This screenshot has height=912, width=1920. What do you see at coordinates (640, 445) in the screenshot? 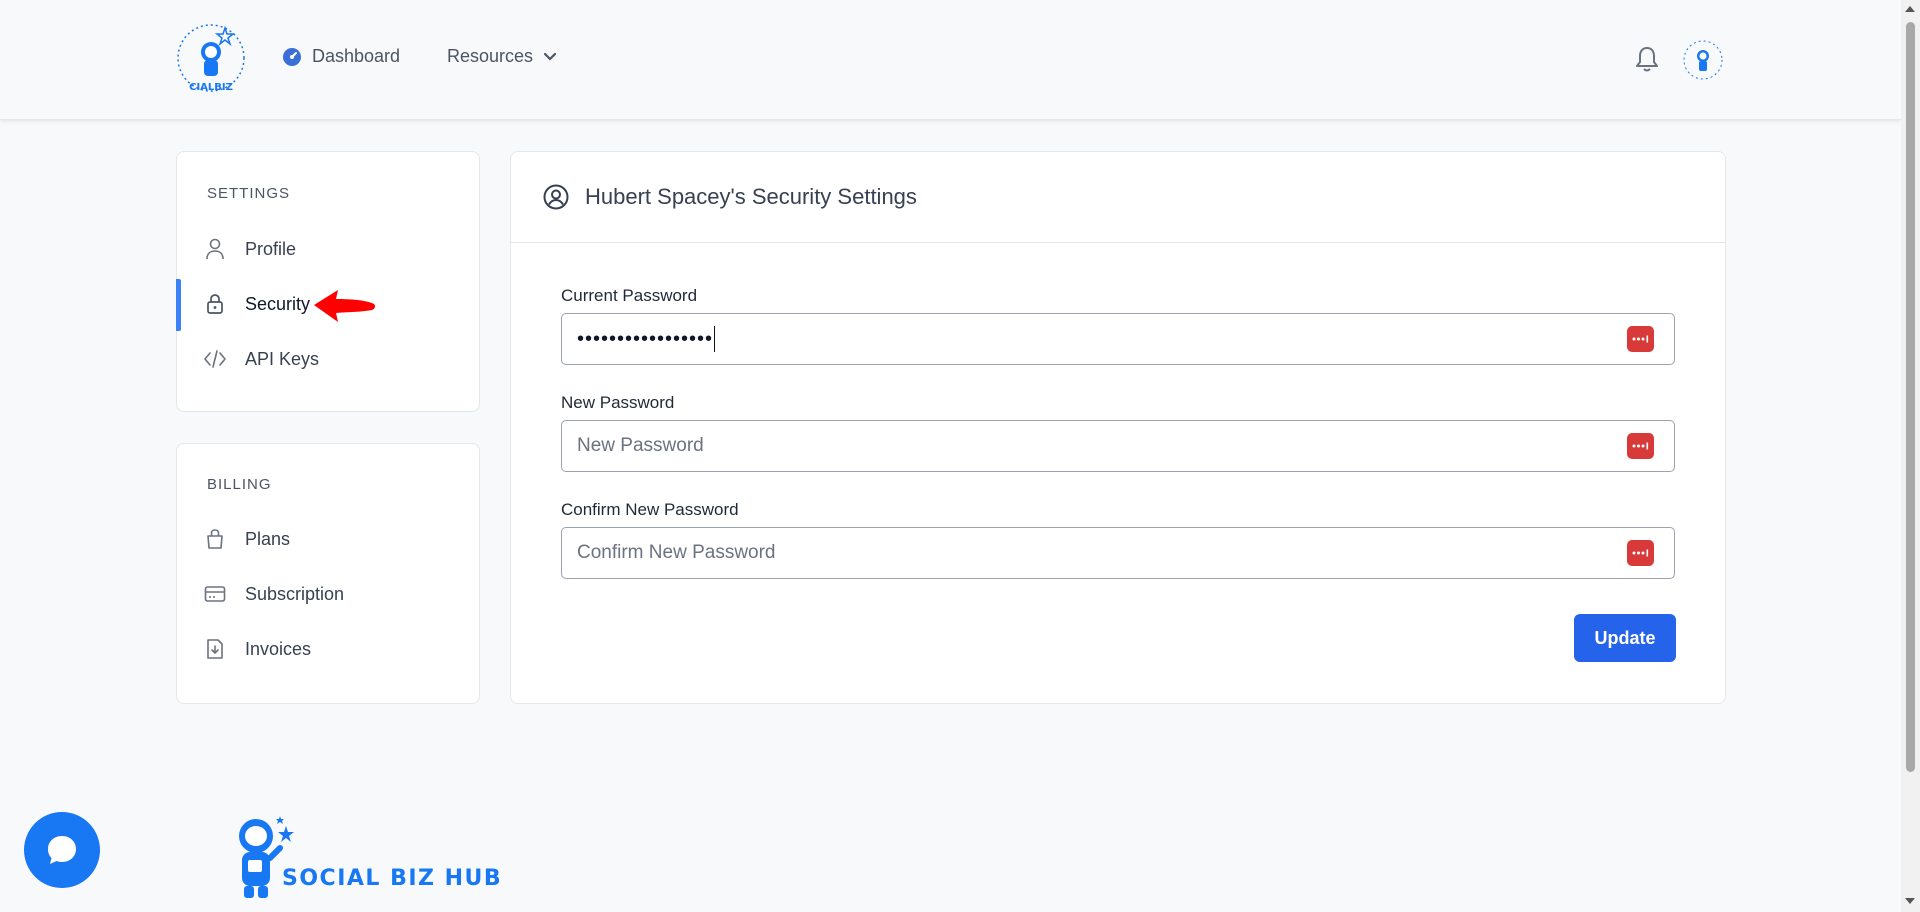
I see `new-password-placeholder: New Password` at bounding box center [640, 445].